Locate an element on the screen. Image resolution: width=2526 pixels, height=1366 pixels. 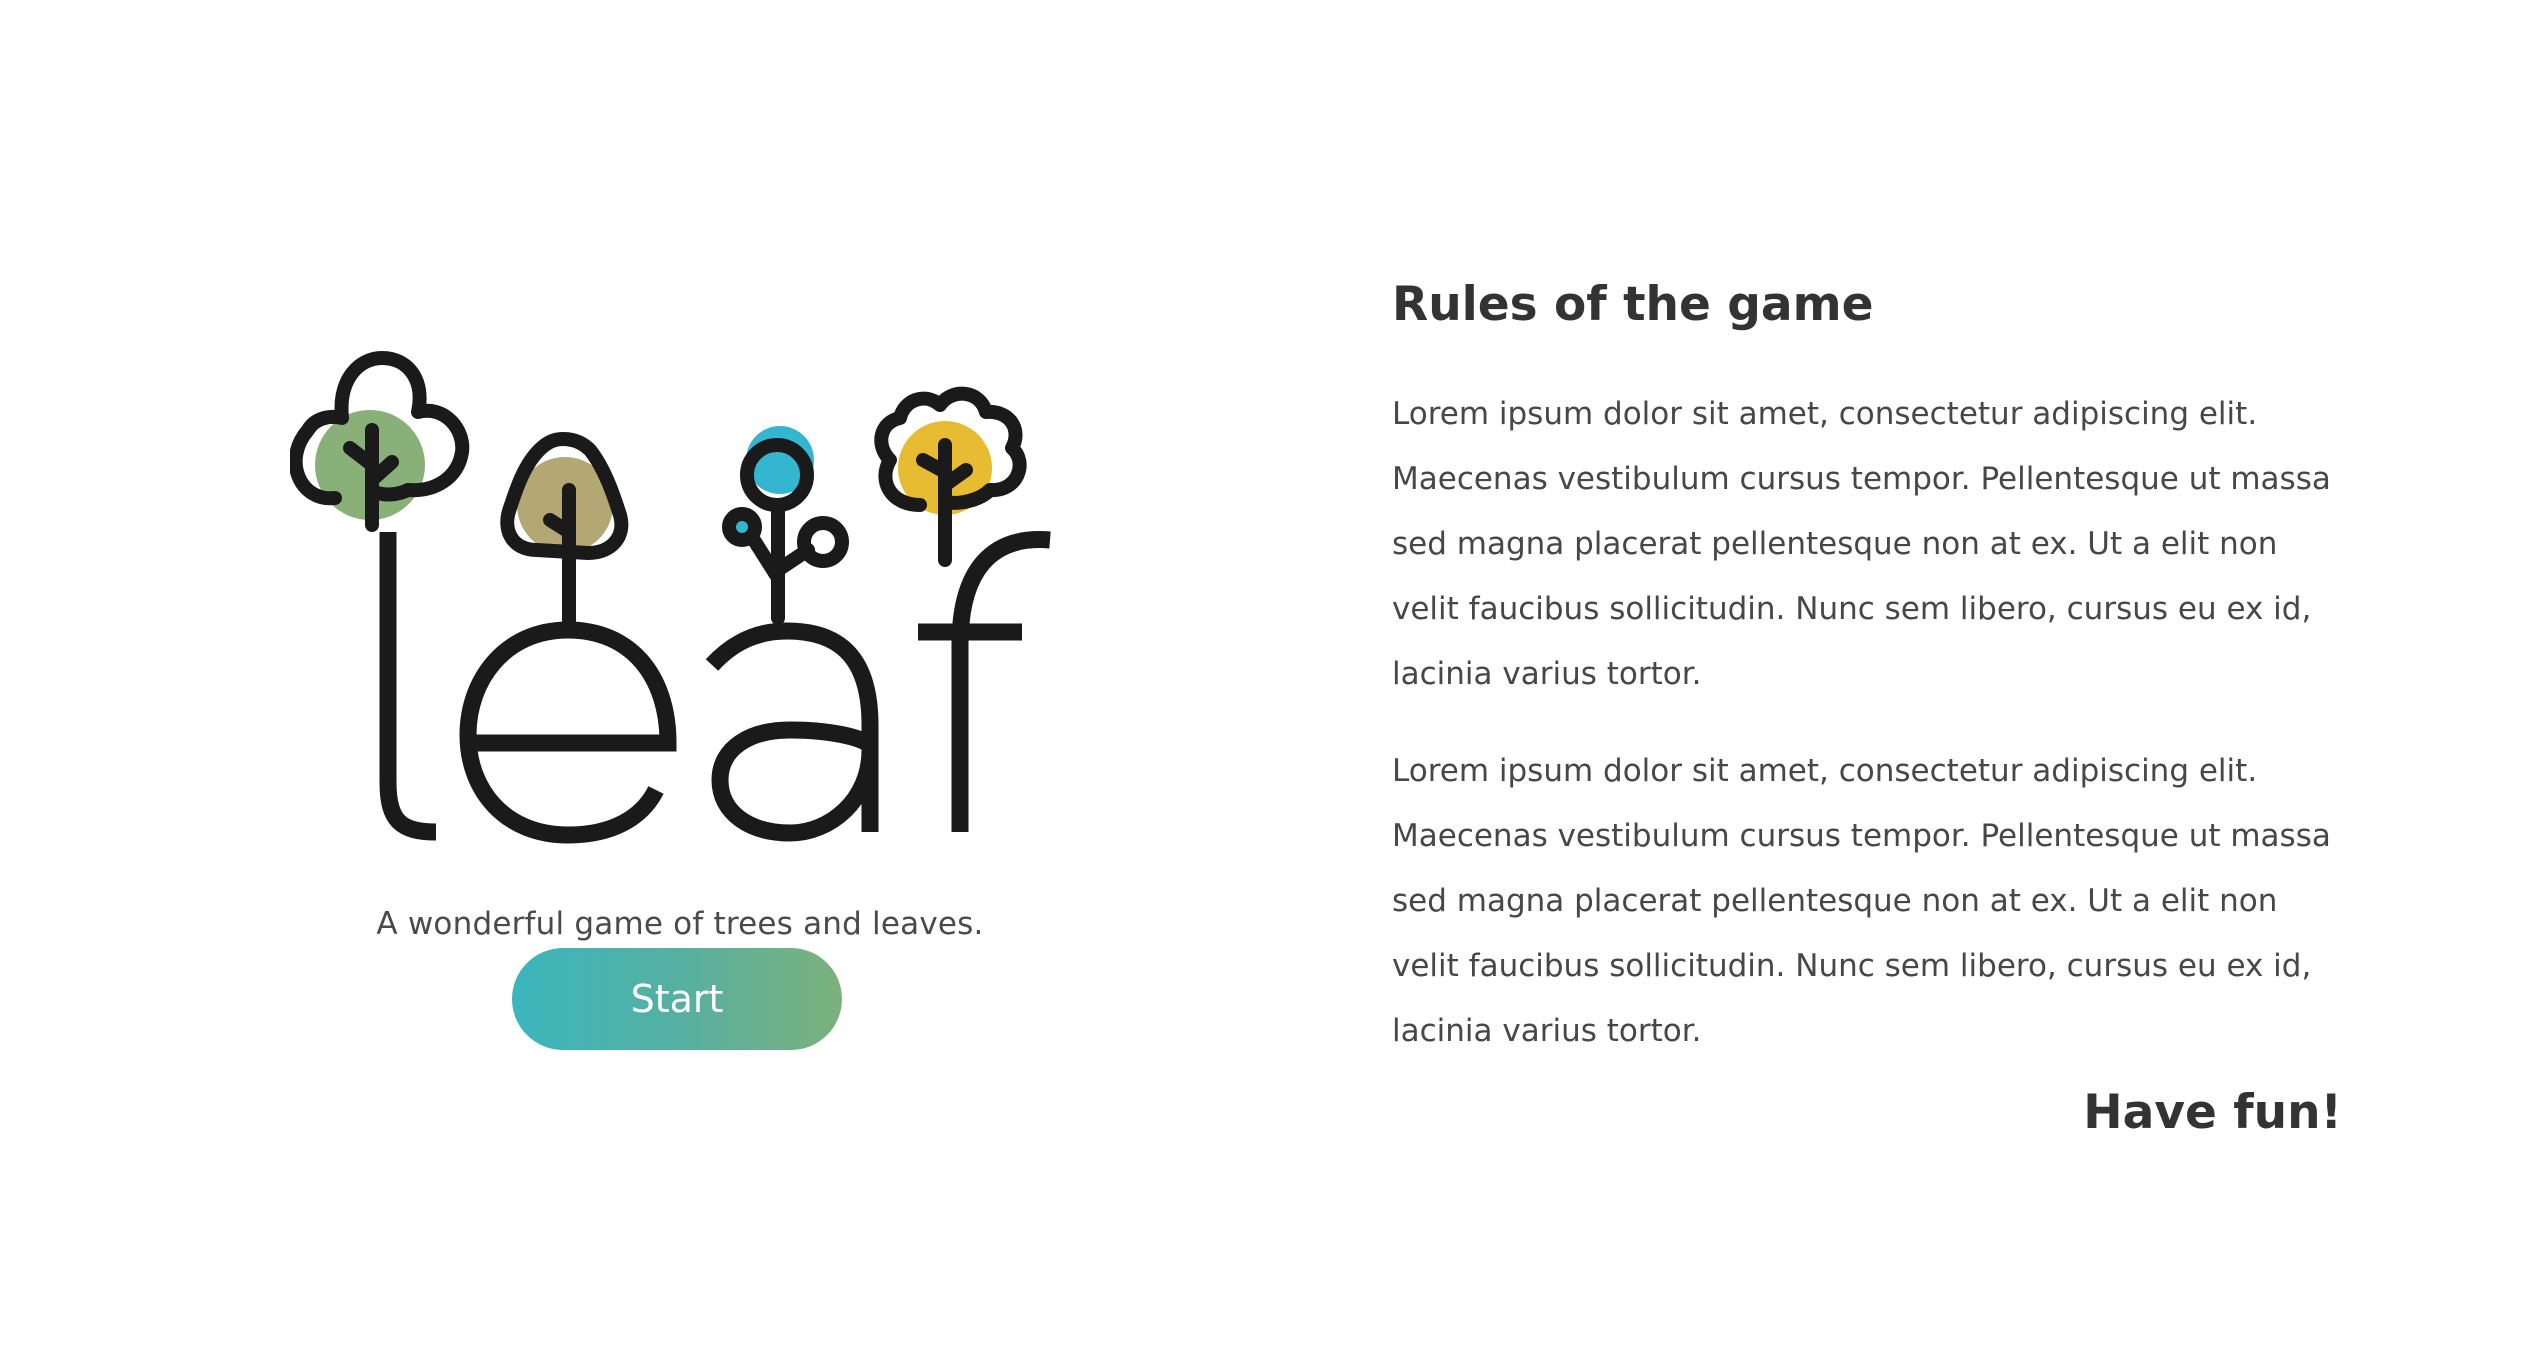
leaf-logo is located at coordinates (680, 600).